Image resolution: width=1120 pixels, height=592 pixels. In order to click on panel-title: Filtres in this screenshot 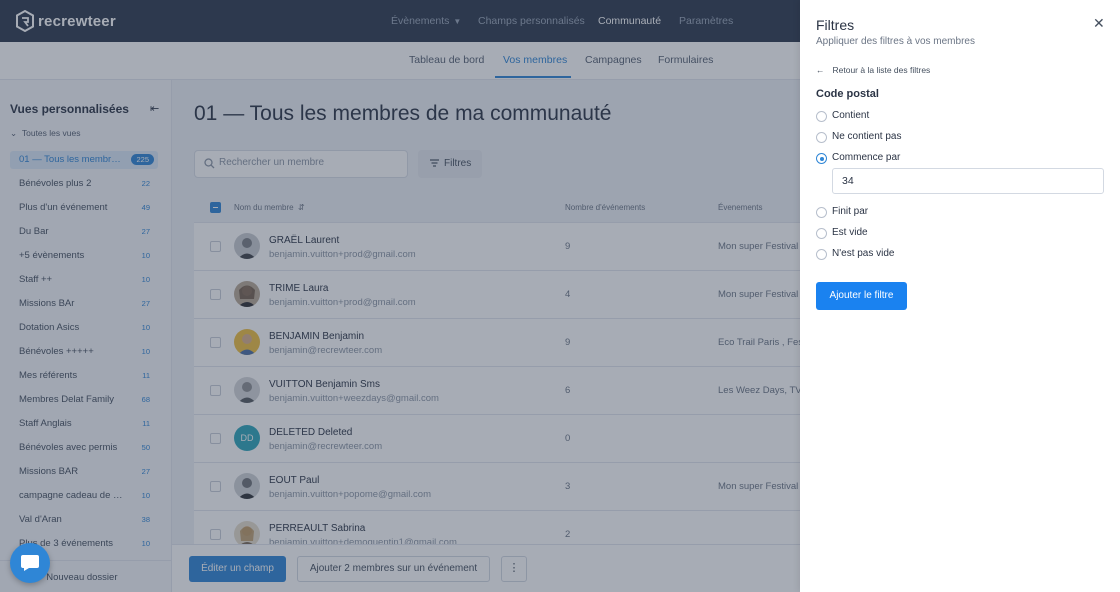, I will do `click(835, 25)`.